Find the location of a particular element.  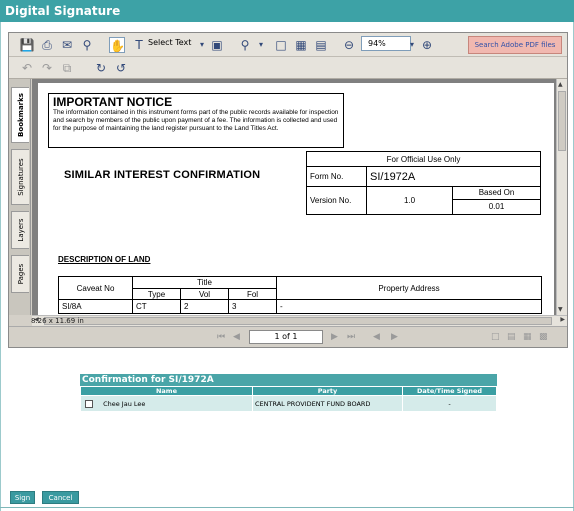

scroll-down-icon: ▼ is located at coordinates (560, 309).